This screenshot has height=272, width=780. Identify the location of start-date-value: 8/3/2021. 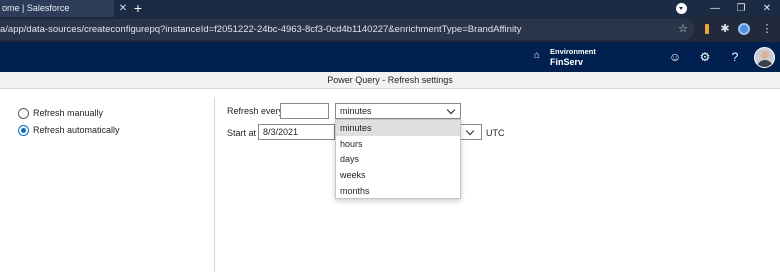
(281, 132).